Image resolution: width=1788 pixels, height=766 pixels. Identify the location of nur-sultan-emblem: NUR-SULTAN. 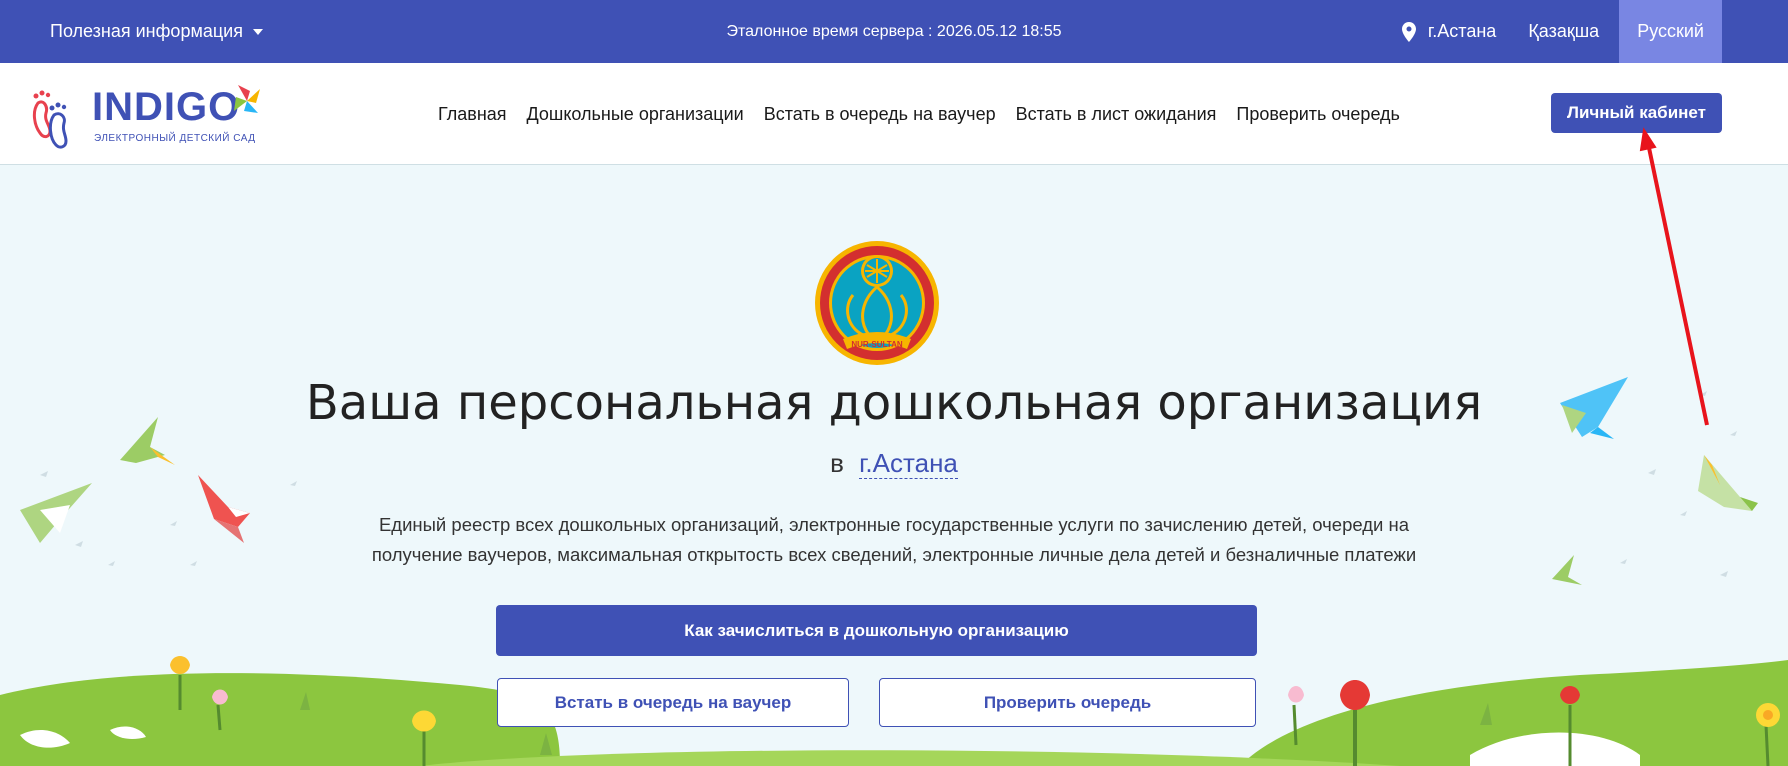
(877, 303).